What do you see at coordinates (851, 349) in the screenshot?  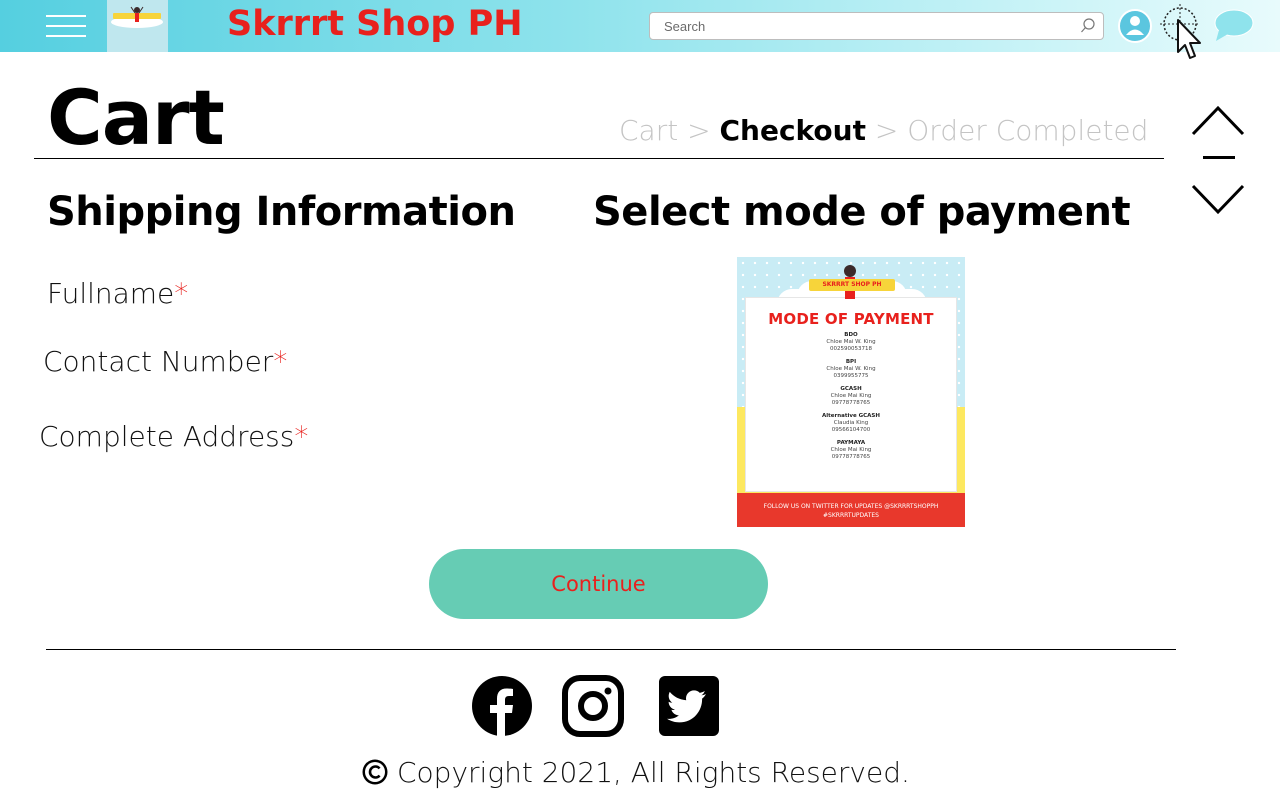 I see `method-number: 002590053718` at bounding box center [851, 349].